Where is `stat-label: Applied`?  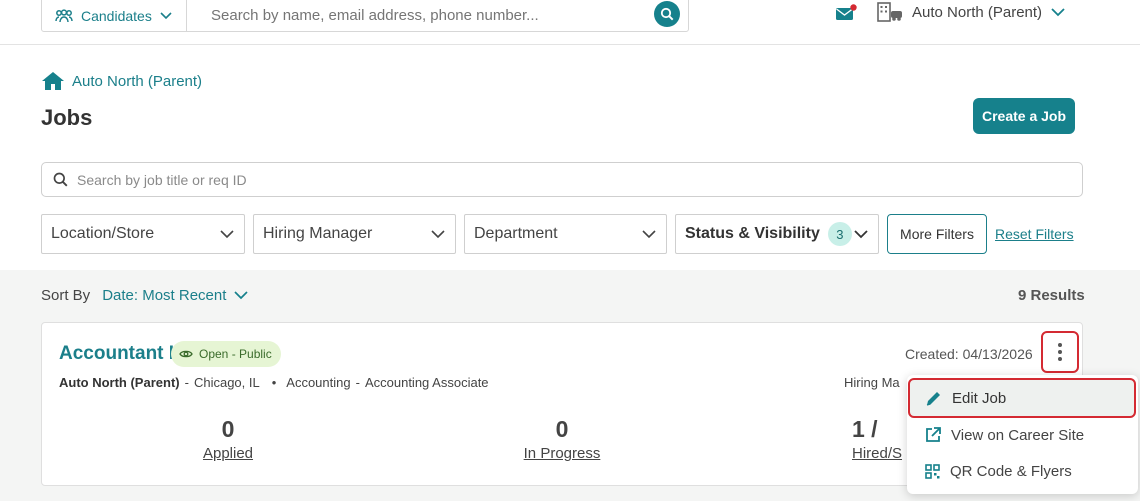
stat-label: Applied is located at coordinates (228, 453).